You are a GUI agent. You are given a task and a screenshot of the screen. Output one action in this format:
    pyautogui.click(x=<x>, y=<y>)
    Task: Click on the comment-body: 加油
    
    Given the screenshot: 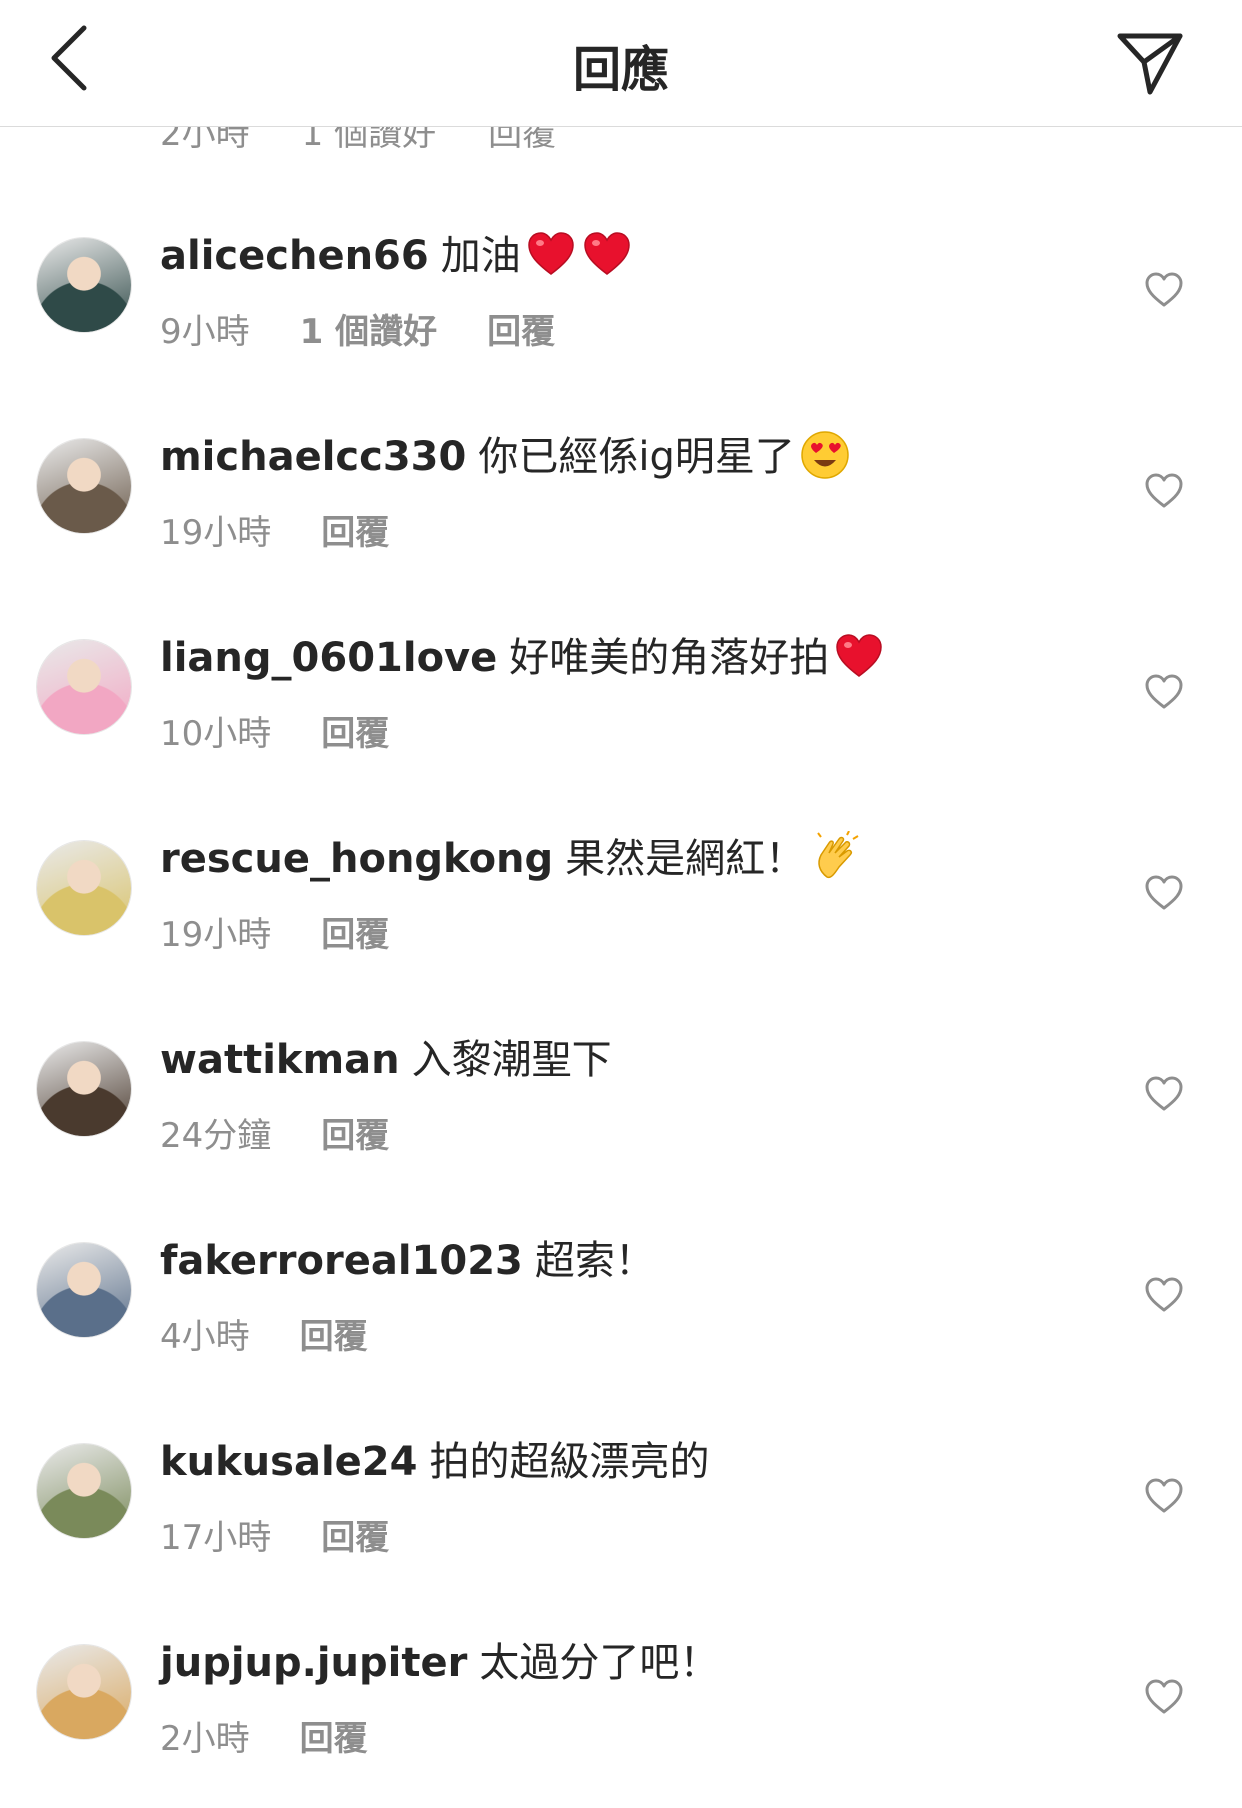 What is the action you would take?
    pyautogui.click(x=480, y=256)
    